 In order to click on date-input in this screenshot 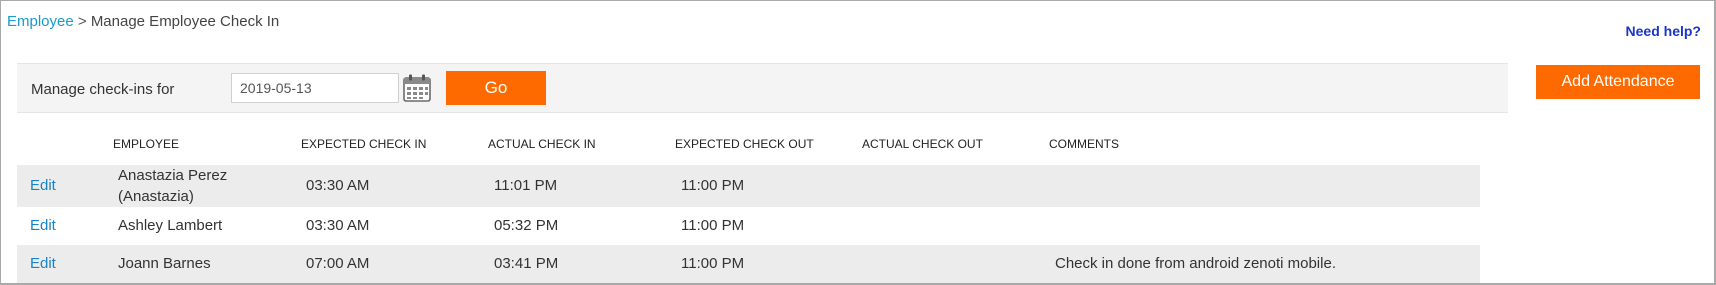, I will do `click(315, 88)`.